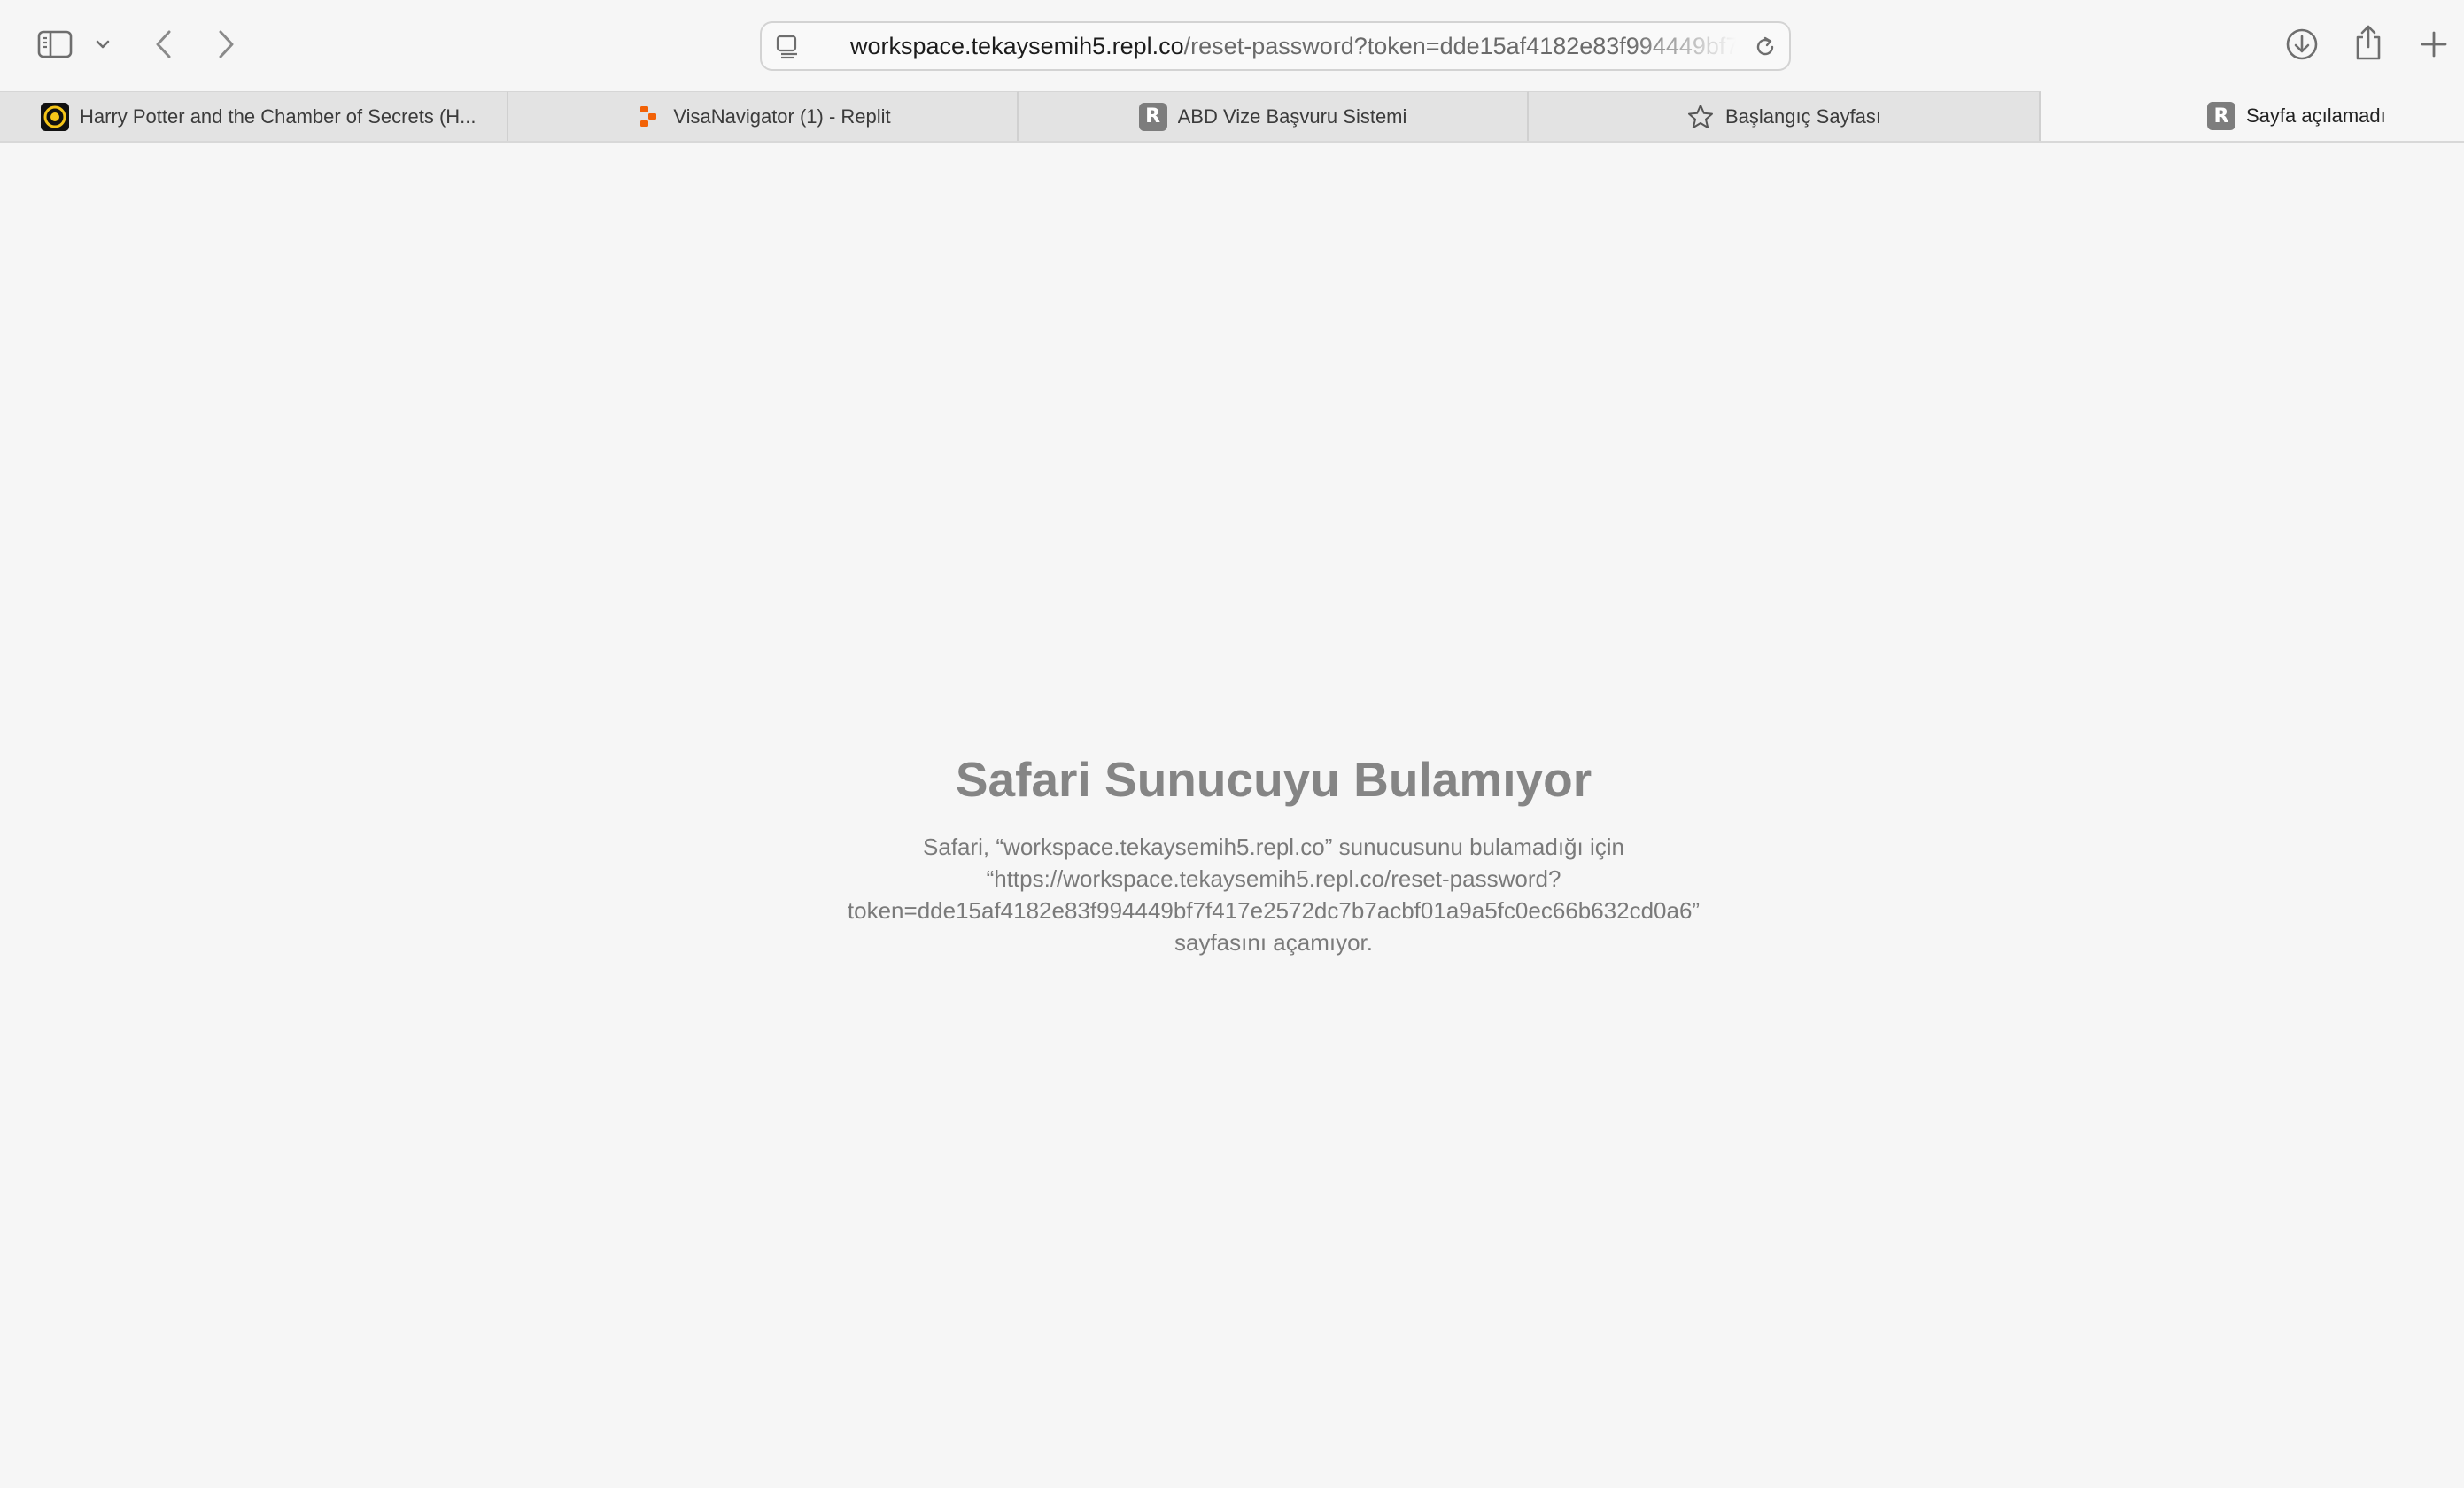  What do you see at coordinates (1803, 116) in the screenshot?
I see `tab-label: Başlangıç Sayfası` at bounding box center [1803, 116].